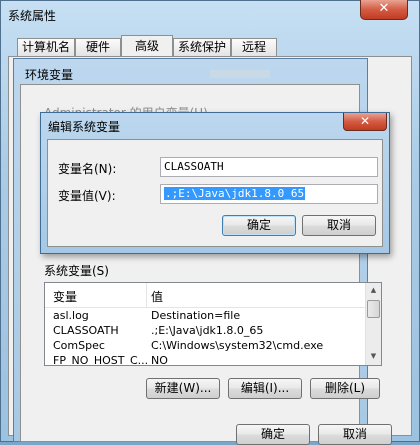  Describe the element at coordinates (373, 309) in the screenshot. I see `scrollbar-thumb` at that location.